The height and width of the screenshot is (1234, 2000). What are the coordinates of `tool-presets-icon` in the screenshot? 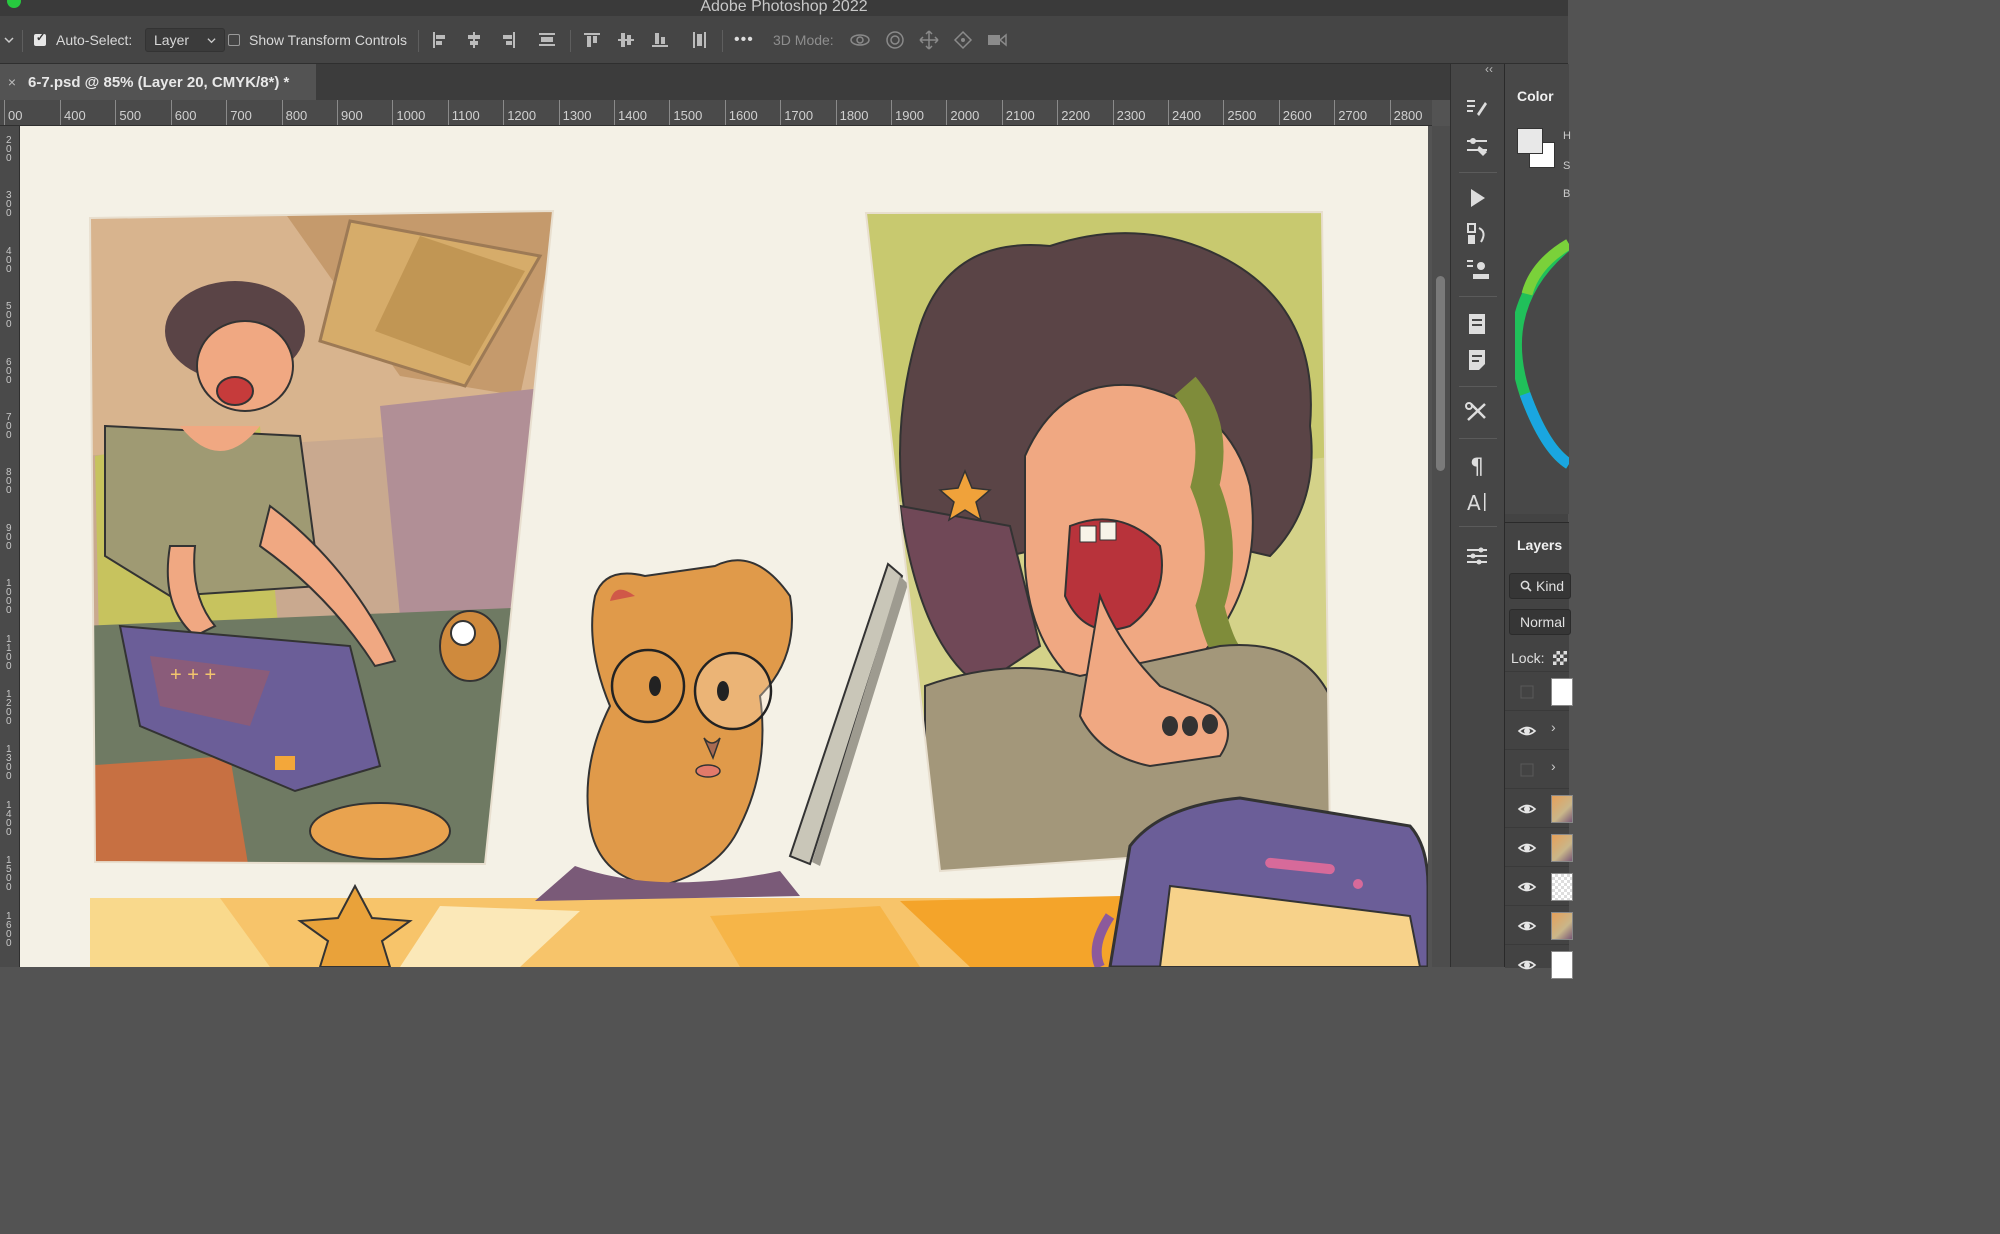 It's located at (1477, 412).